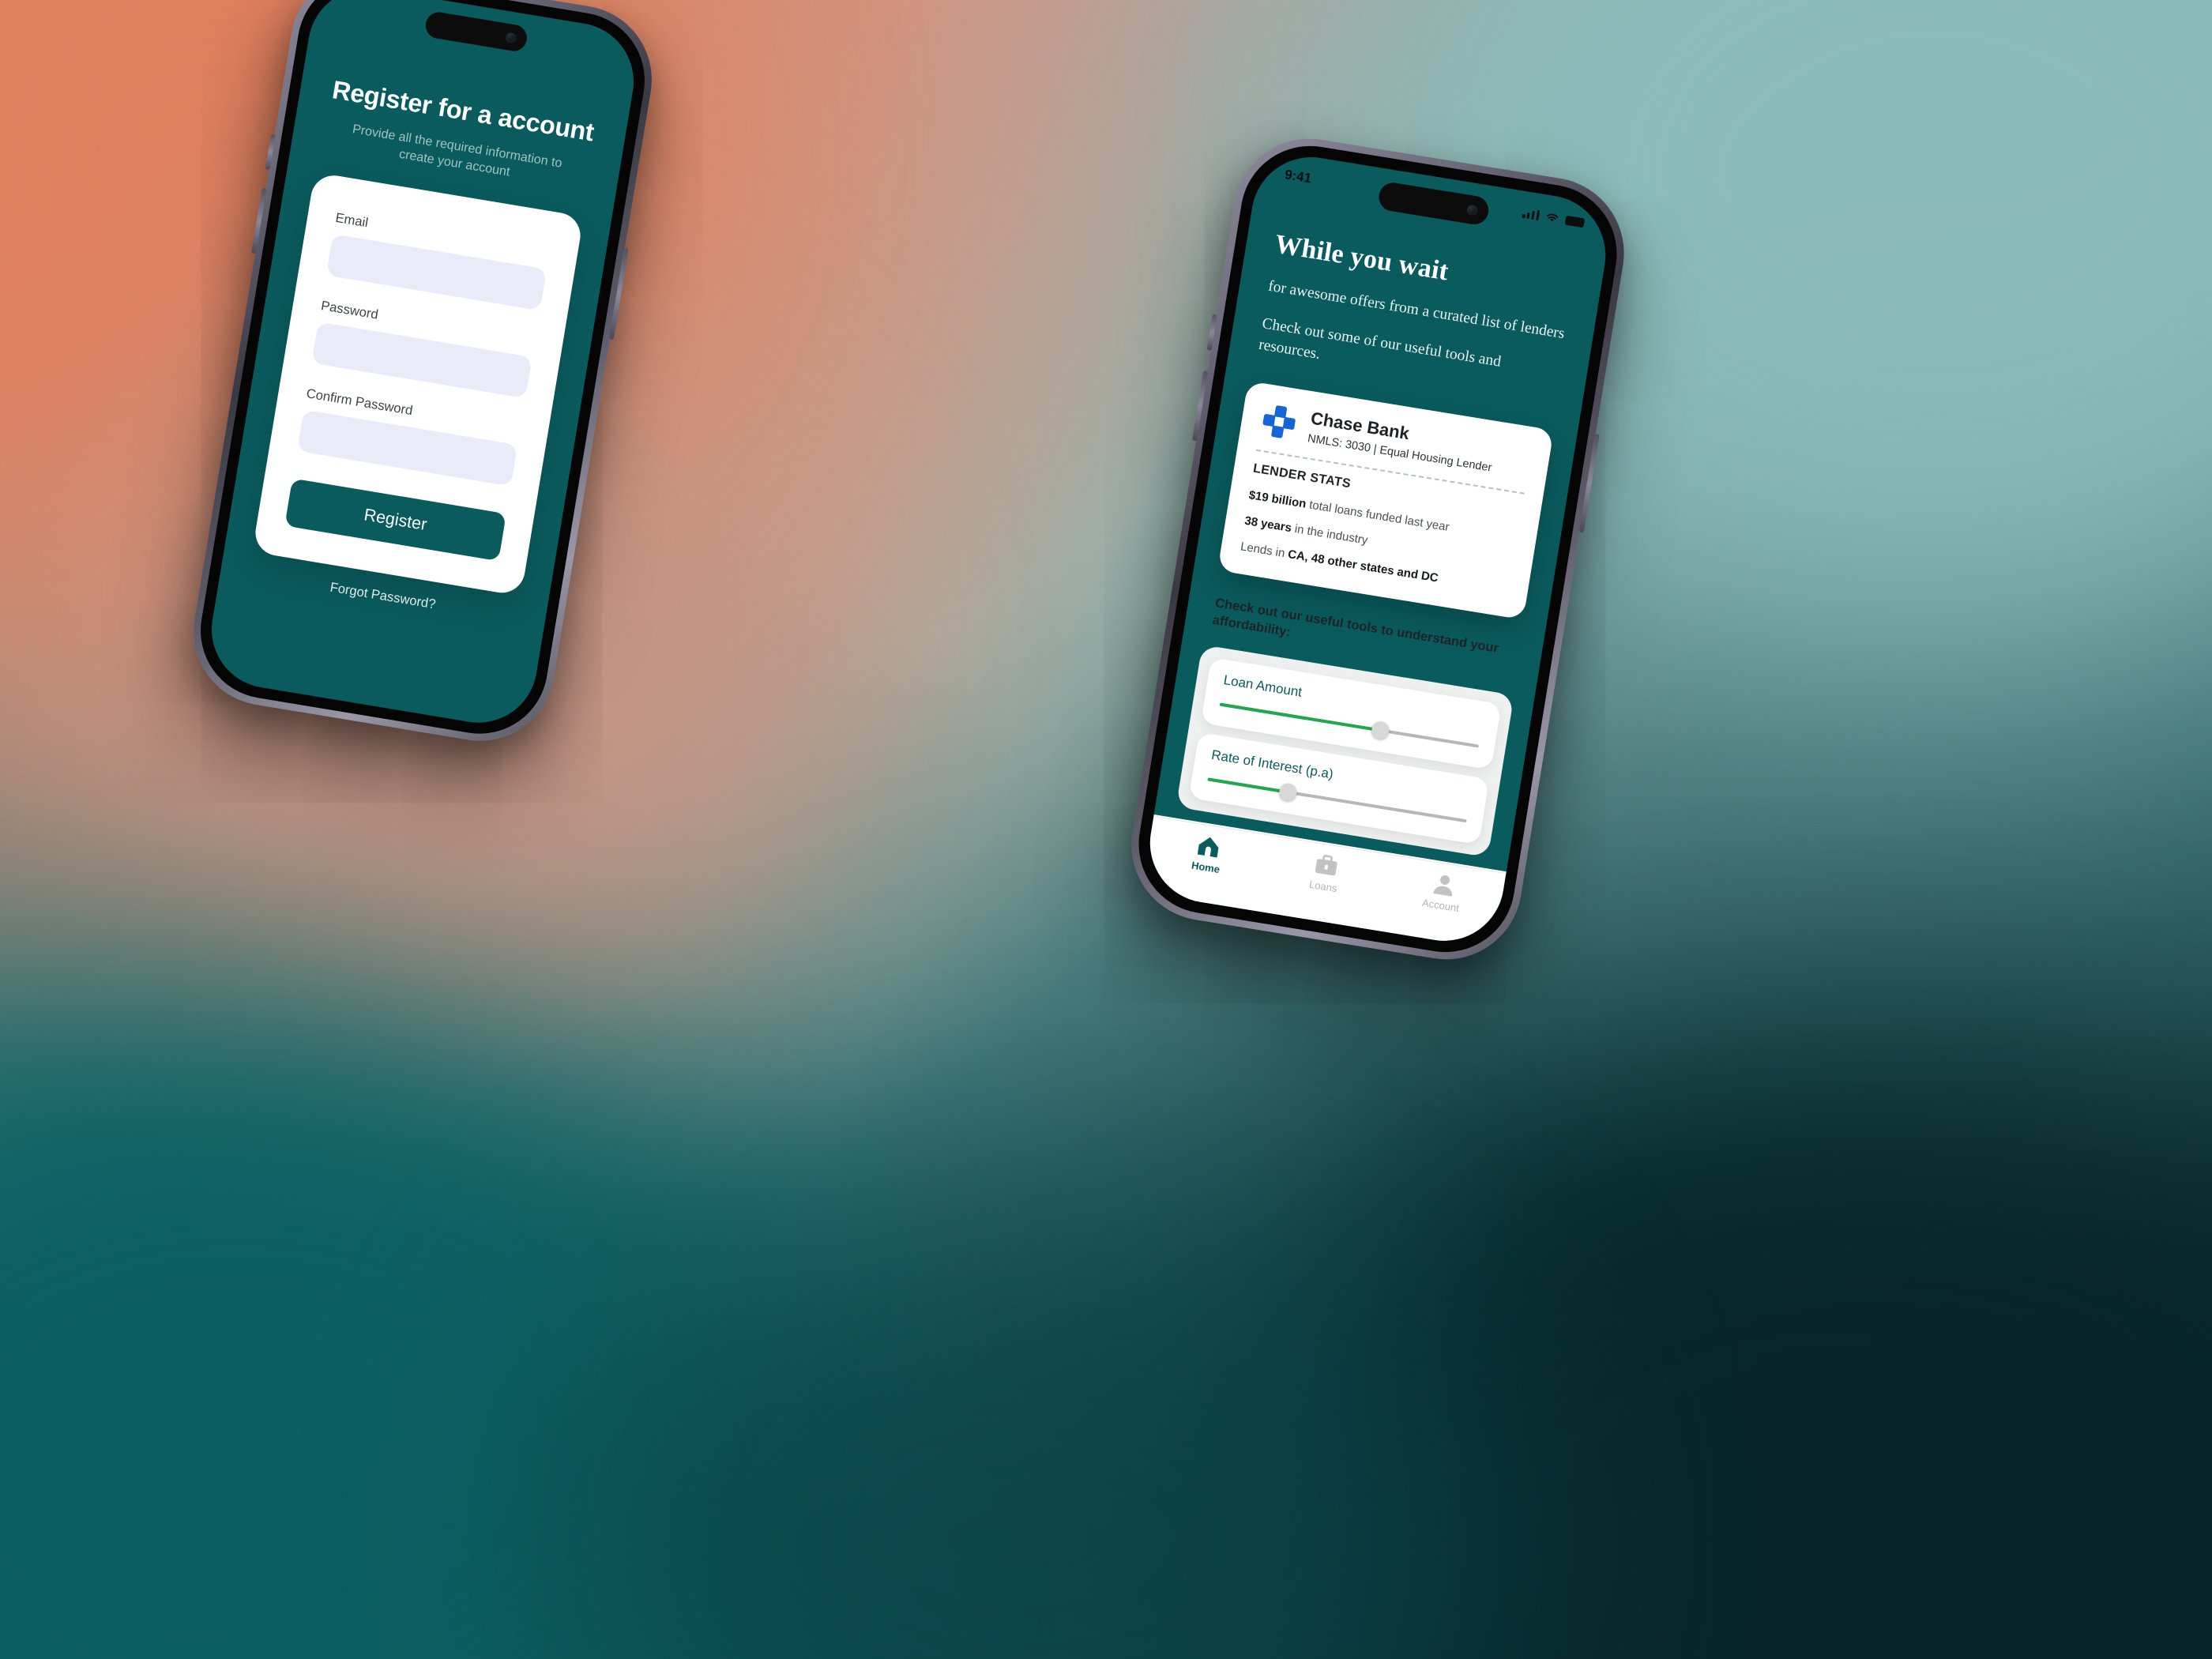  I want to click on volume-up-button-left, so click(270, 153).